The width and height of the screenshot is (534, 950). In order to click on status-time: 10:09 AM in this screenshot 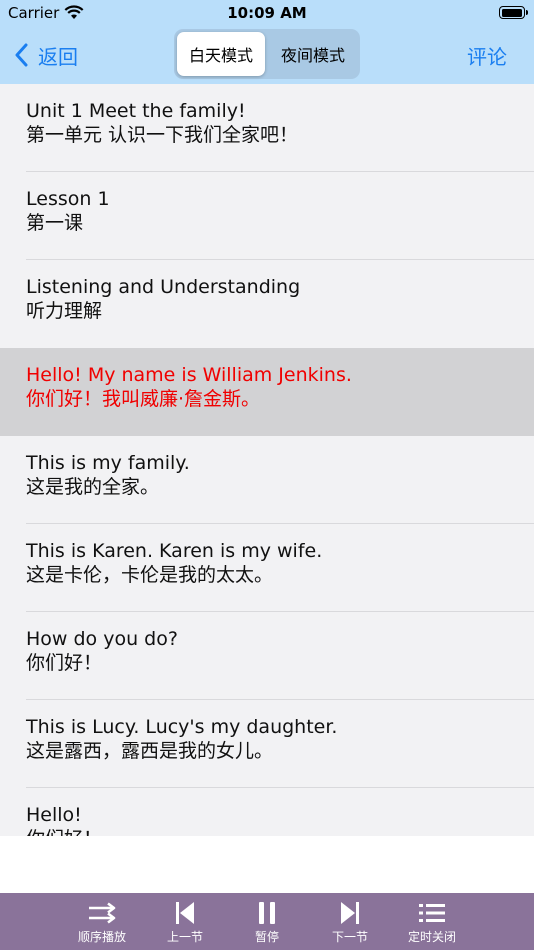, I will do `click(267, 13)`.